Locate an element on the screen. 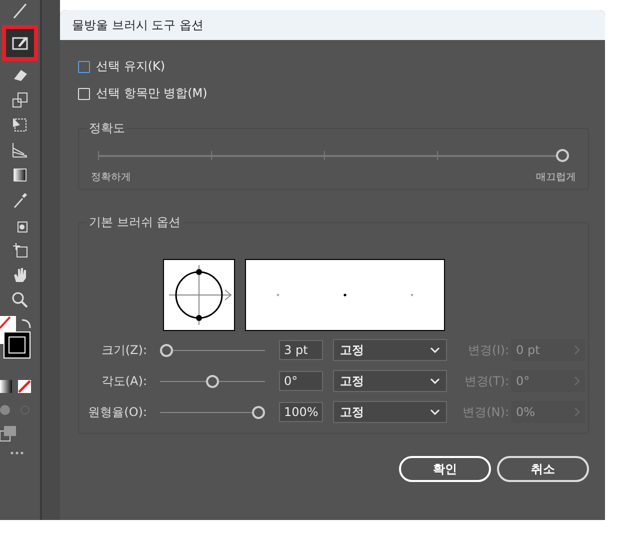 The width and height of the screenshot is (620, 533). brush-shape-preview is located at coordinates (198, 295).